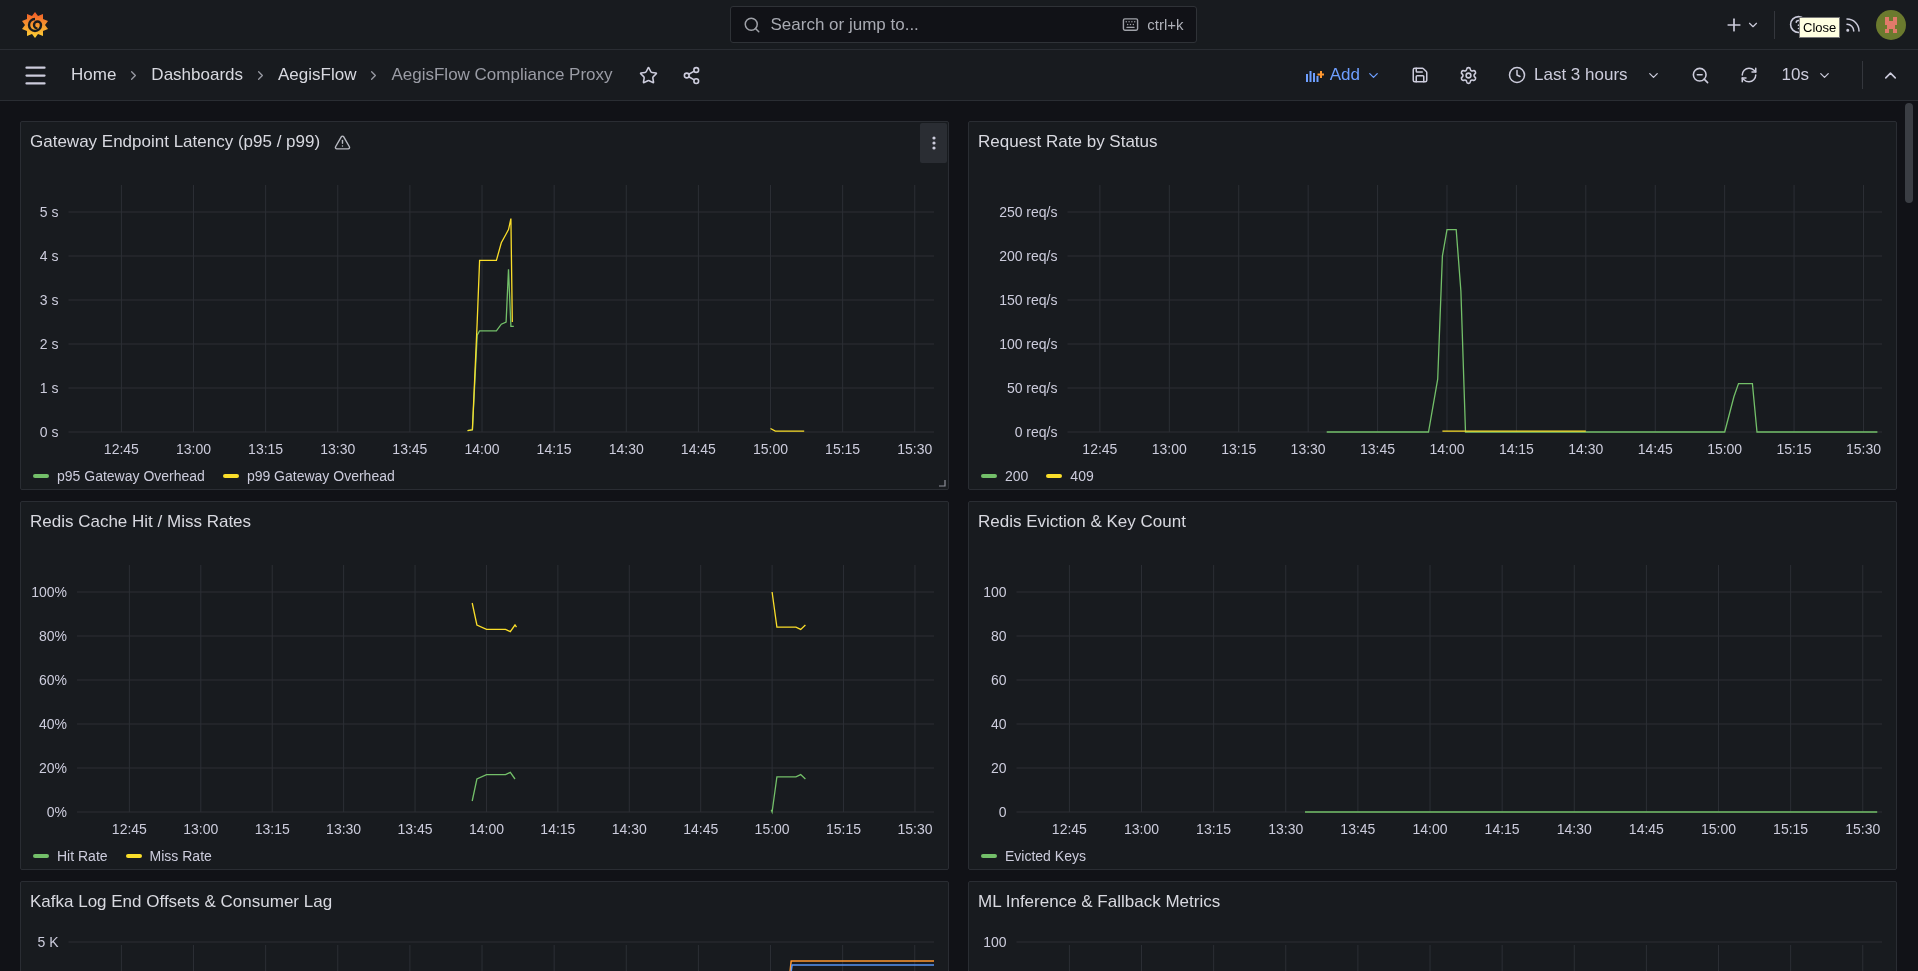 This screenshot has height=971, width=1918. What do you see at coordinates (1891, 24) in the screenshot?
I see `avatar-icon` at bounding box center [1891, 24].